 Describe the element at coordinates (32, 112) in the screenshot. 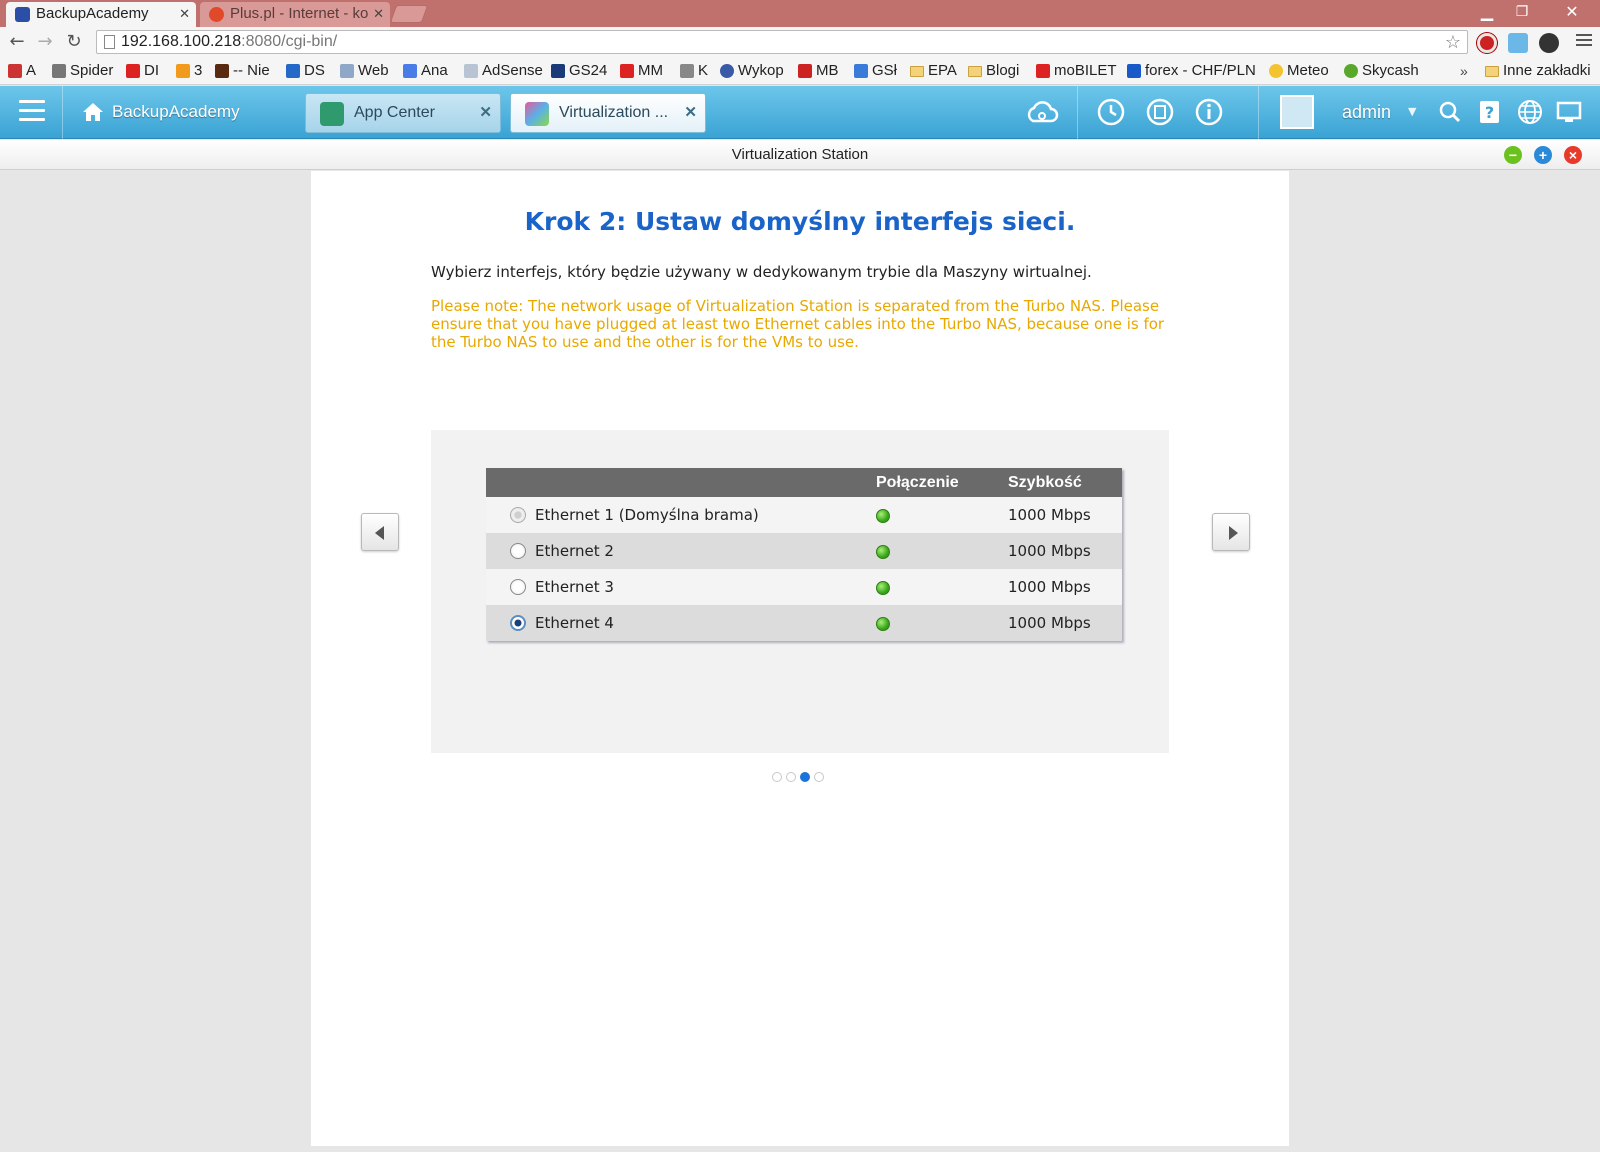

I see `main-menu-icon` at that location.